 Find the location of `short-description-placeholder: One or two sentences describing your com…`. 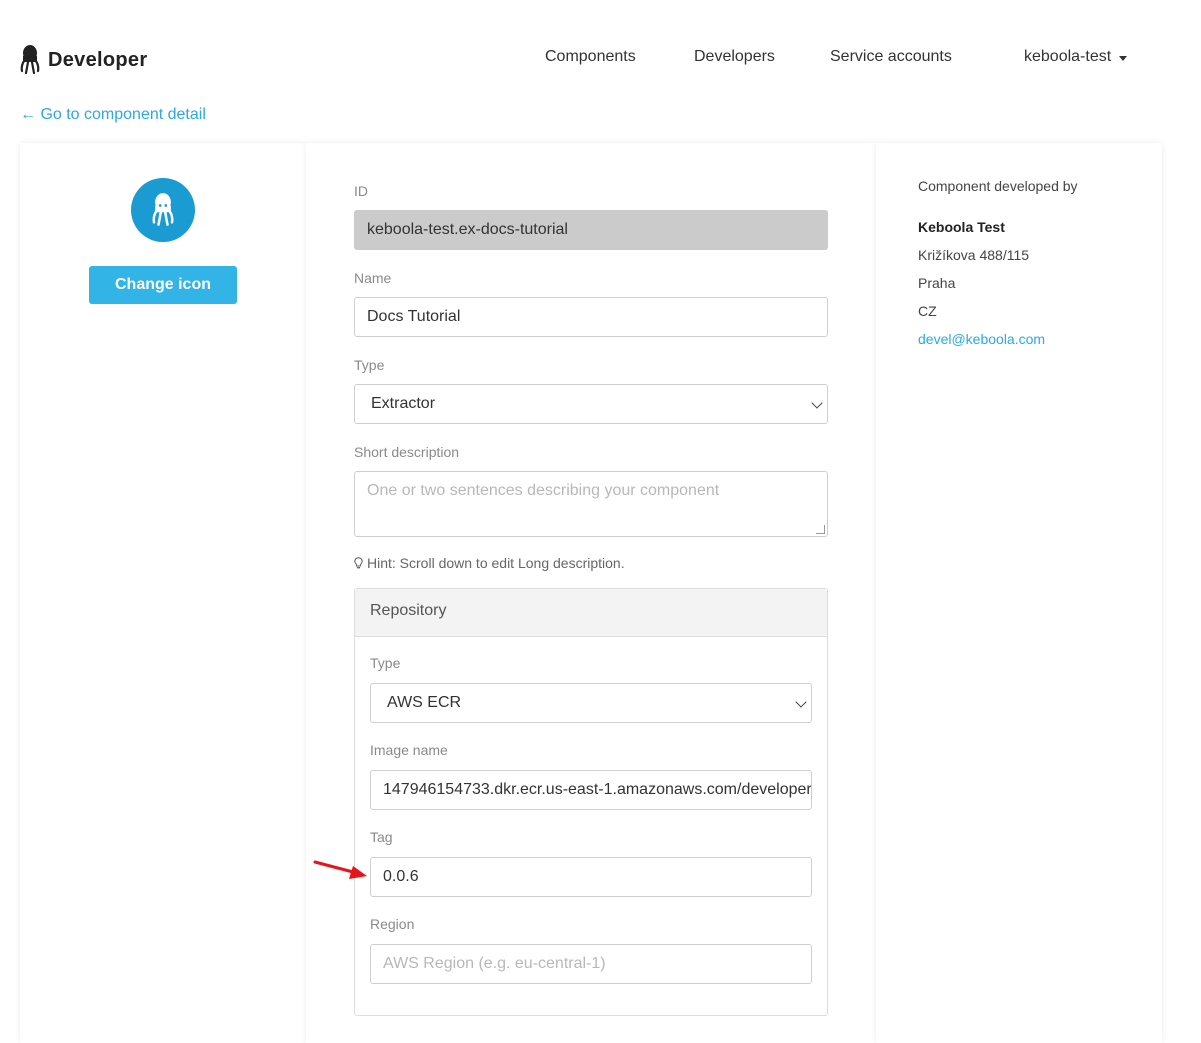

short-description-placeholder: One or two sentences describing your com… is located at coordinates (543, 490).